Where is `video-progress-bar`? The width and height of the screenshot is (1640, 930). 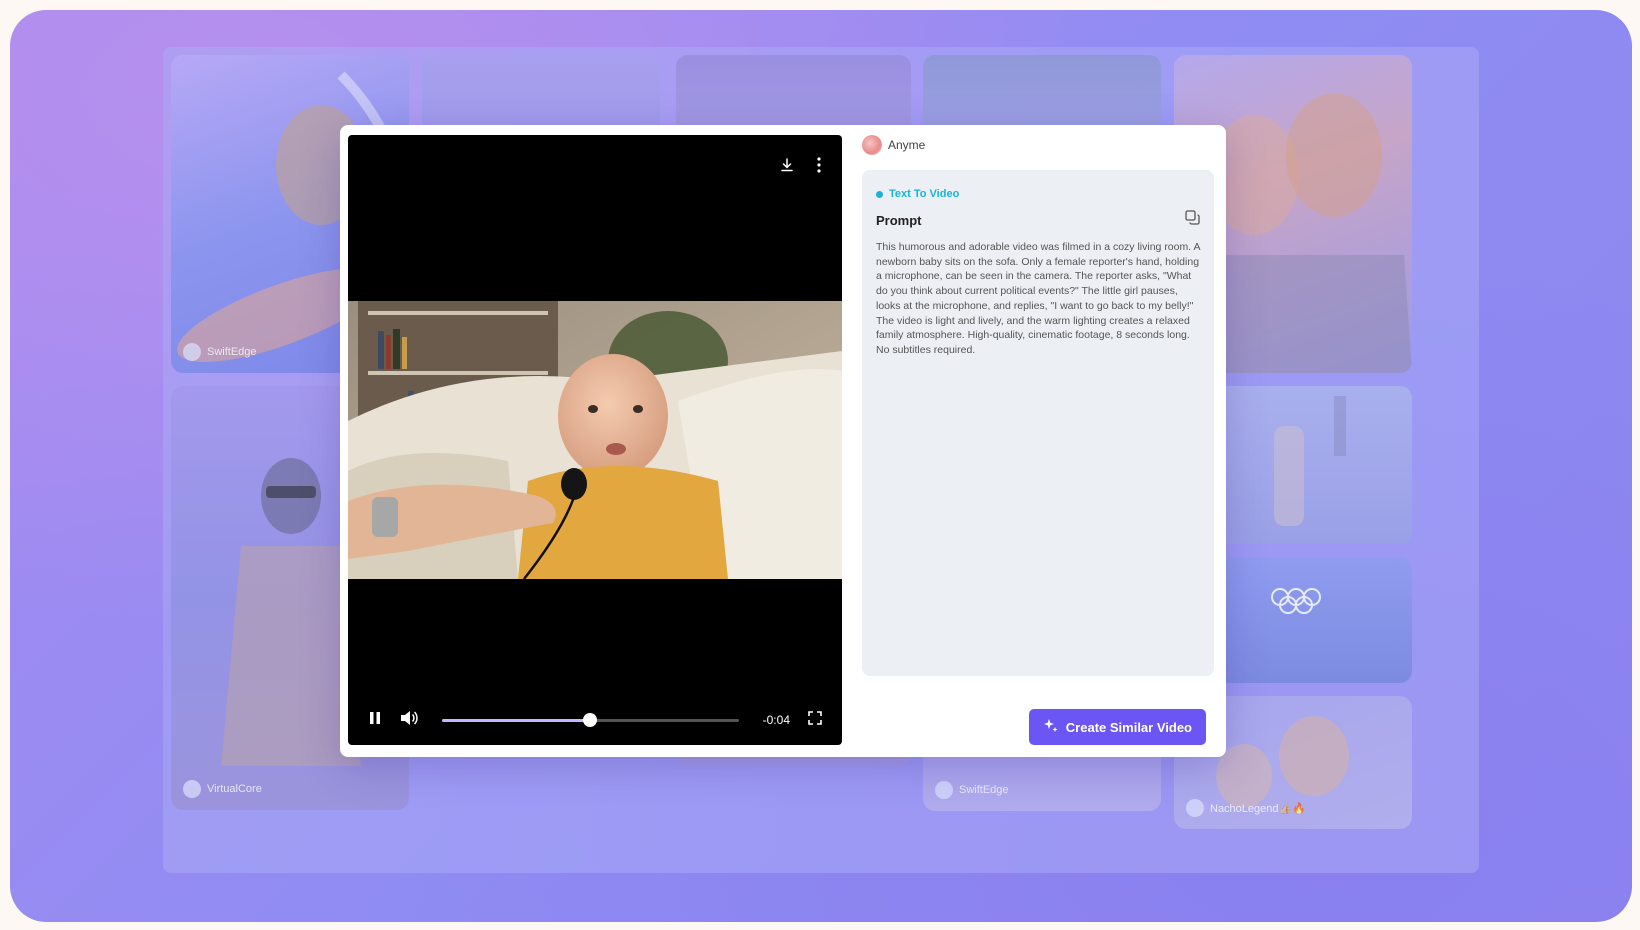
video-progress-bar is located at coordinates (590, 719).